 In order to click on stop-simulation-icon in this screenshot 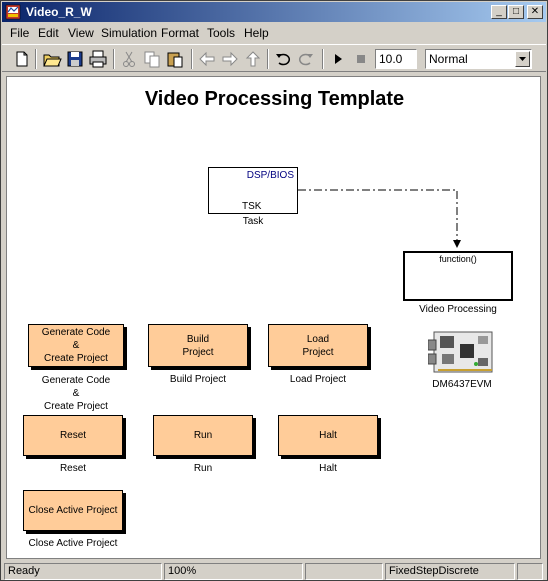, I will do `click(361, 59)`.